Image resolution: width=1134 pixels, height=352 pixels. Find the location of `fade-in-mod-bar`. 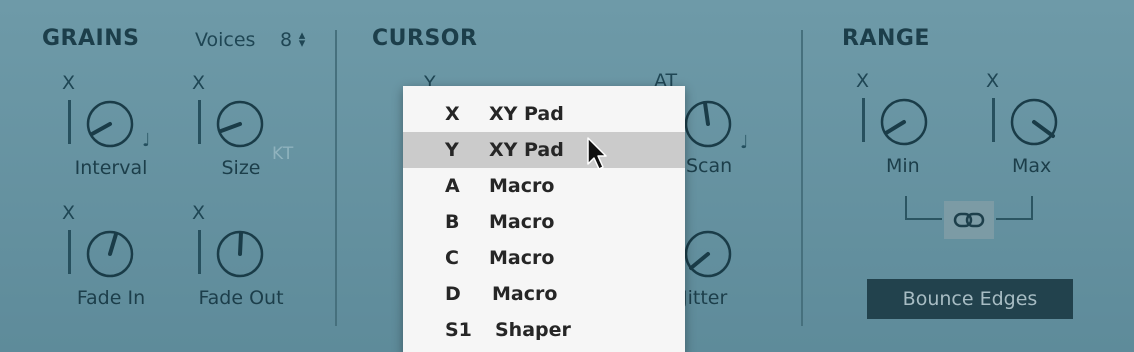

fade-in-mod-bar is located at coordinates (69, 252).